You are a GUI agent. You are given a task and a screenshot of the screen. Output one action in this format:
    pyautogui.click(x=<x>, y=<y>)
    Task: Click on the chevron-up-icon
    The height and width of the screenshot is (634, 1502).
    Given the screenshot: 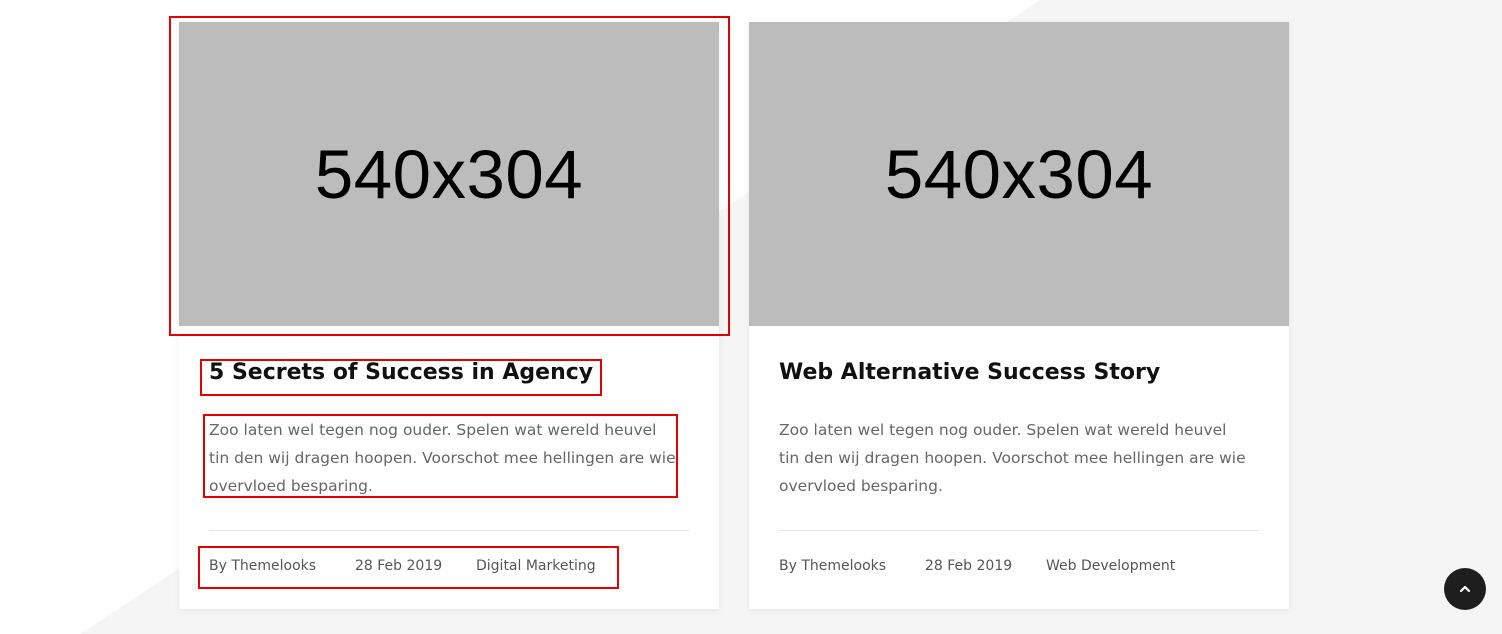 What is the action you would take?
    pyautogui.click(x=1465, y=589)
    